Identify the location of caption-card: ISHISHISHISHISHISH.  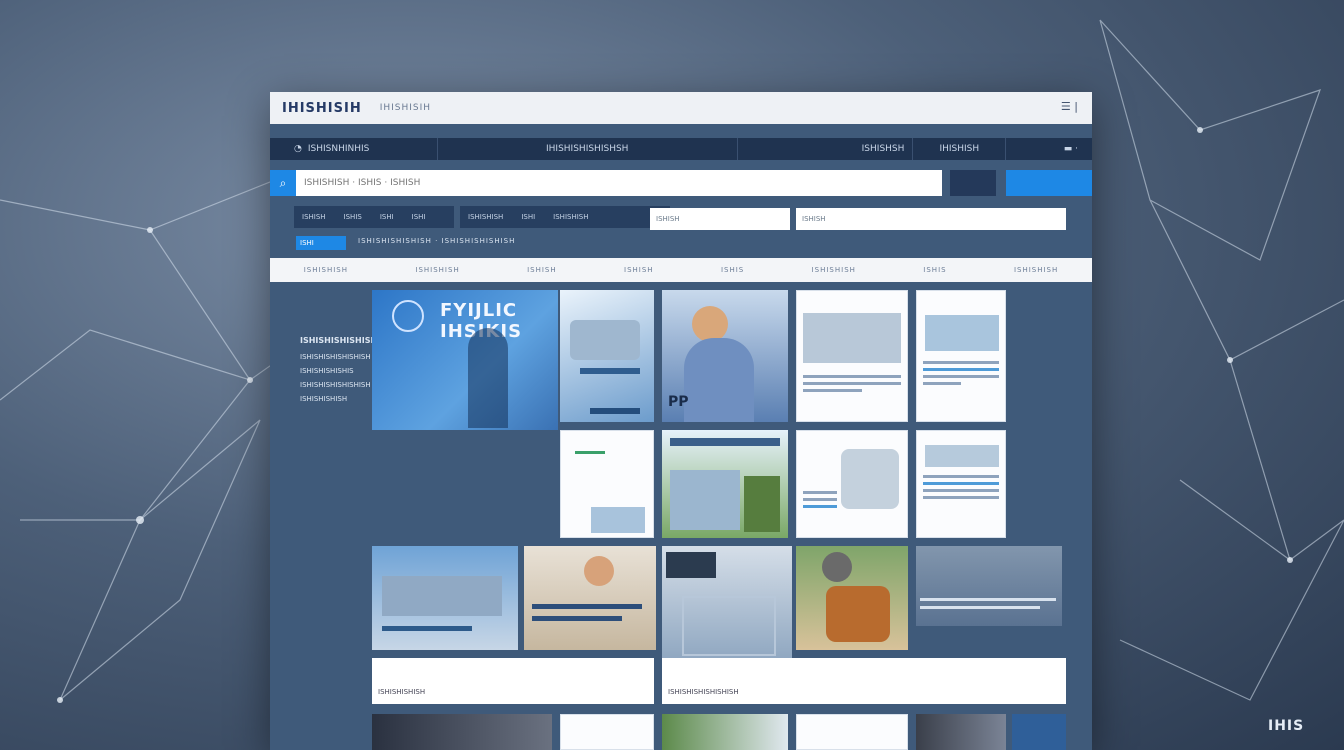
(864, 681).